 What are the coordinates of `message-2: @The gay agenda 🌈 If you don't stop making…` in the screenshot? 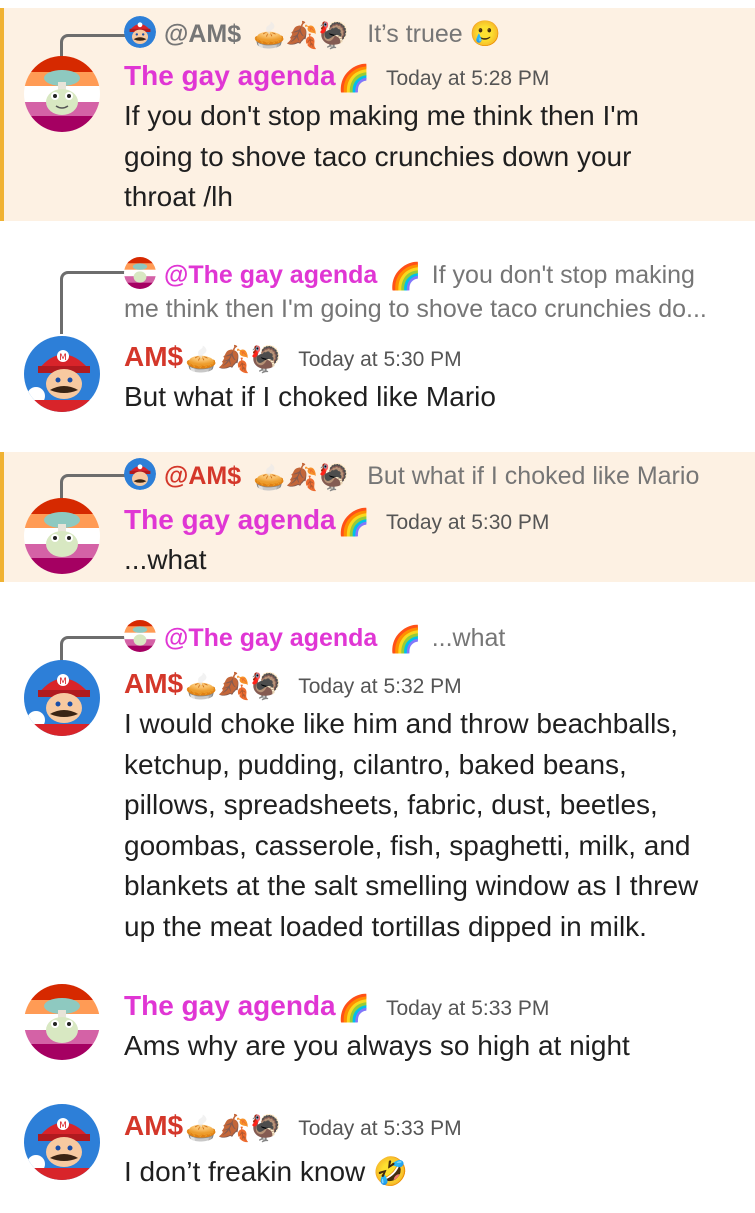 It's located at (377, 345).